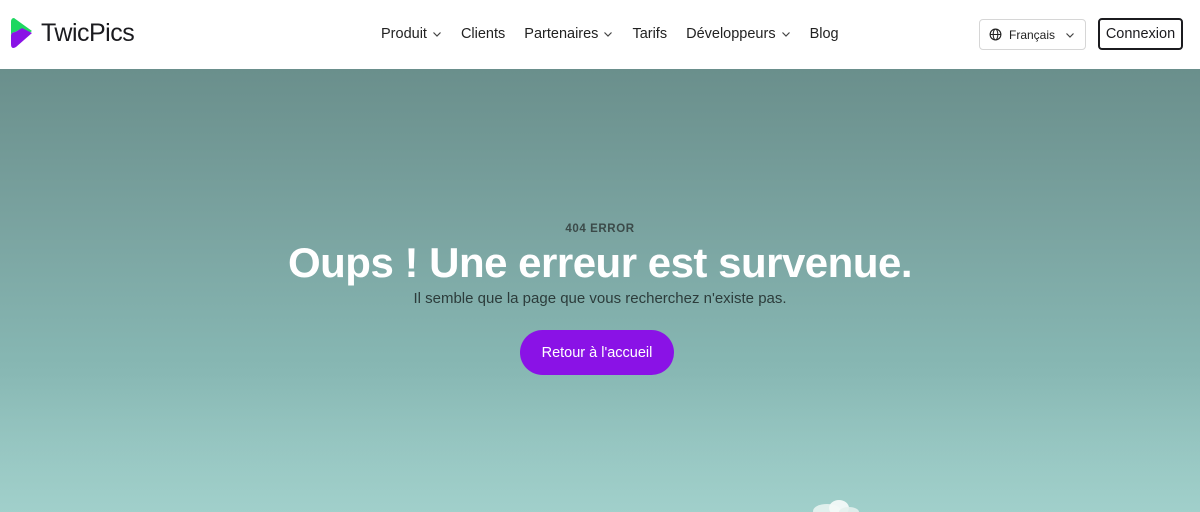 This screenshot has width=1200, height=512. I want to click on brand-name: TwicPics, so click(88, 32).